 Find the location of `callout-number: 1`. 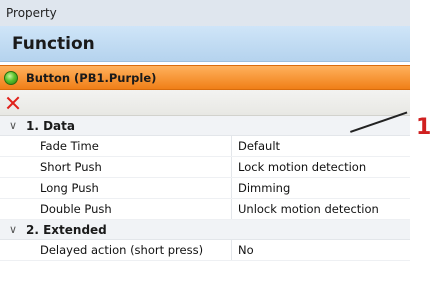

callout-number: 1 is located at coordinates (423, 127).